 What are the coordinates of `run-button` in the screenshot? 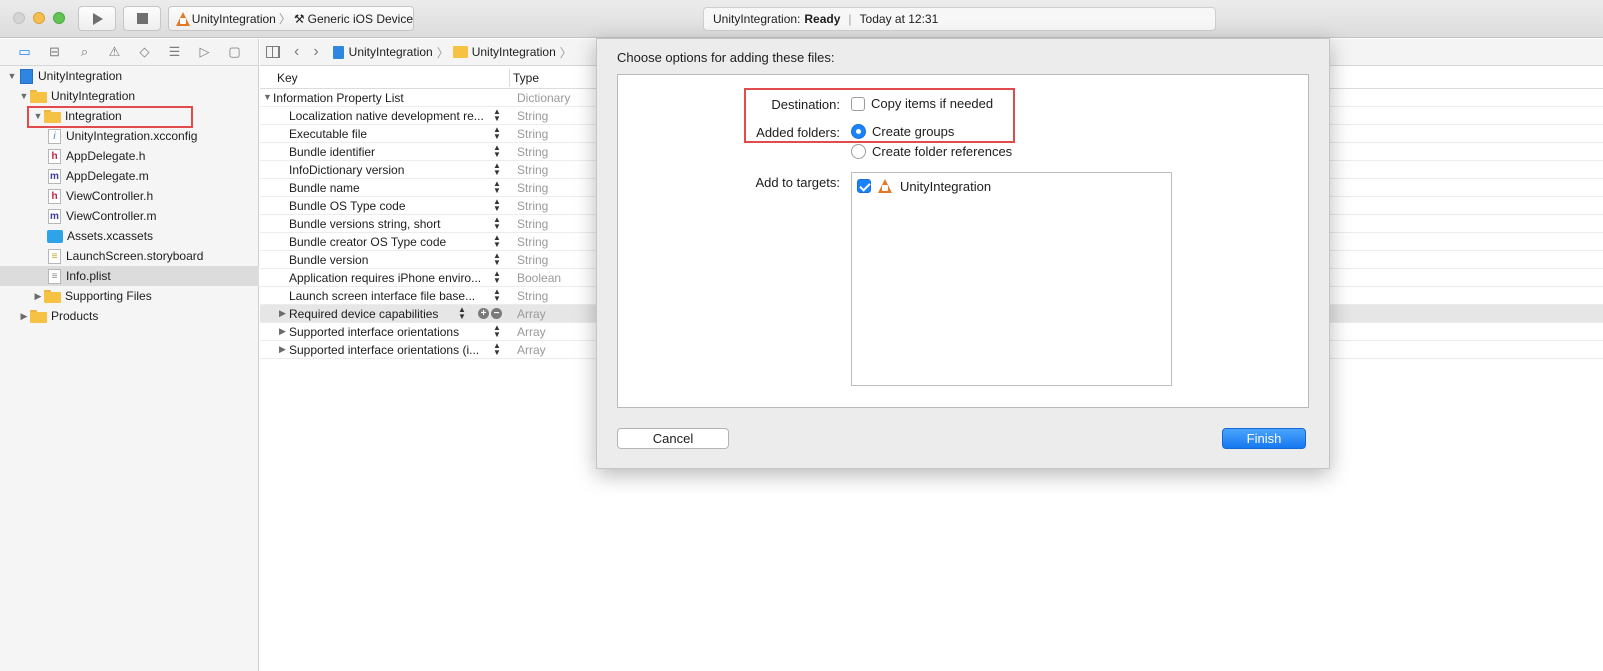 It's located at (97, 18).